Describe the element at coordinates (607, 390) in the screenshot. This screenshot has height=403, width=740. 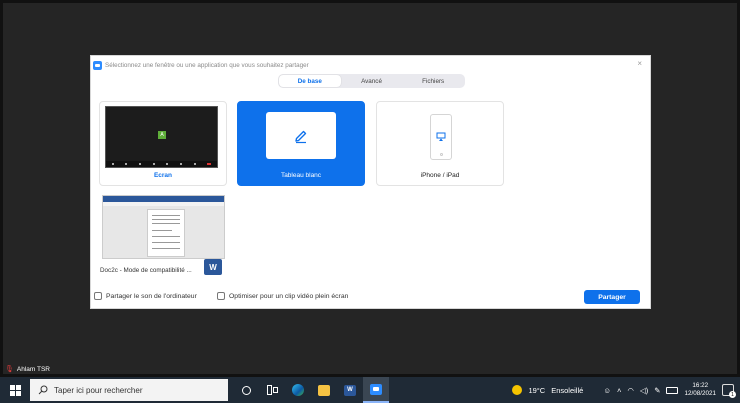
I see `people-icon: ☺` at that location.